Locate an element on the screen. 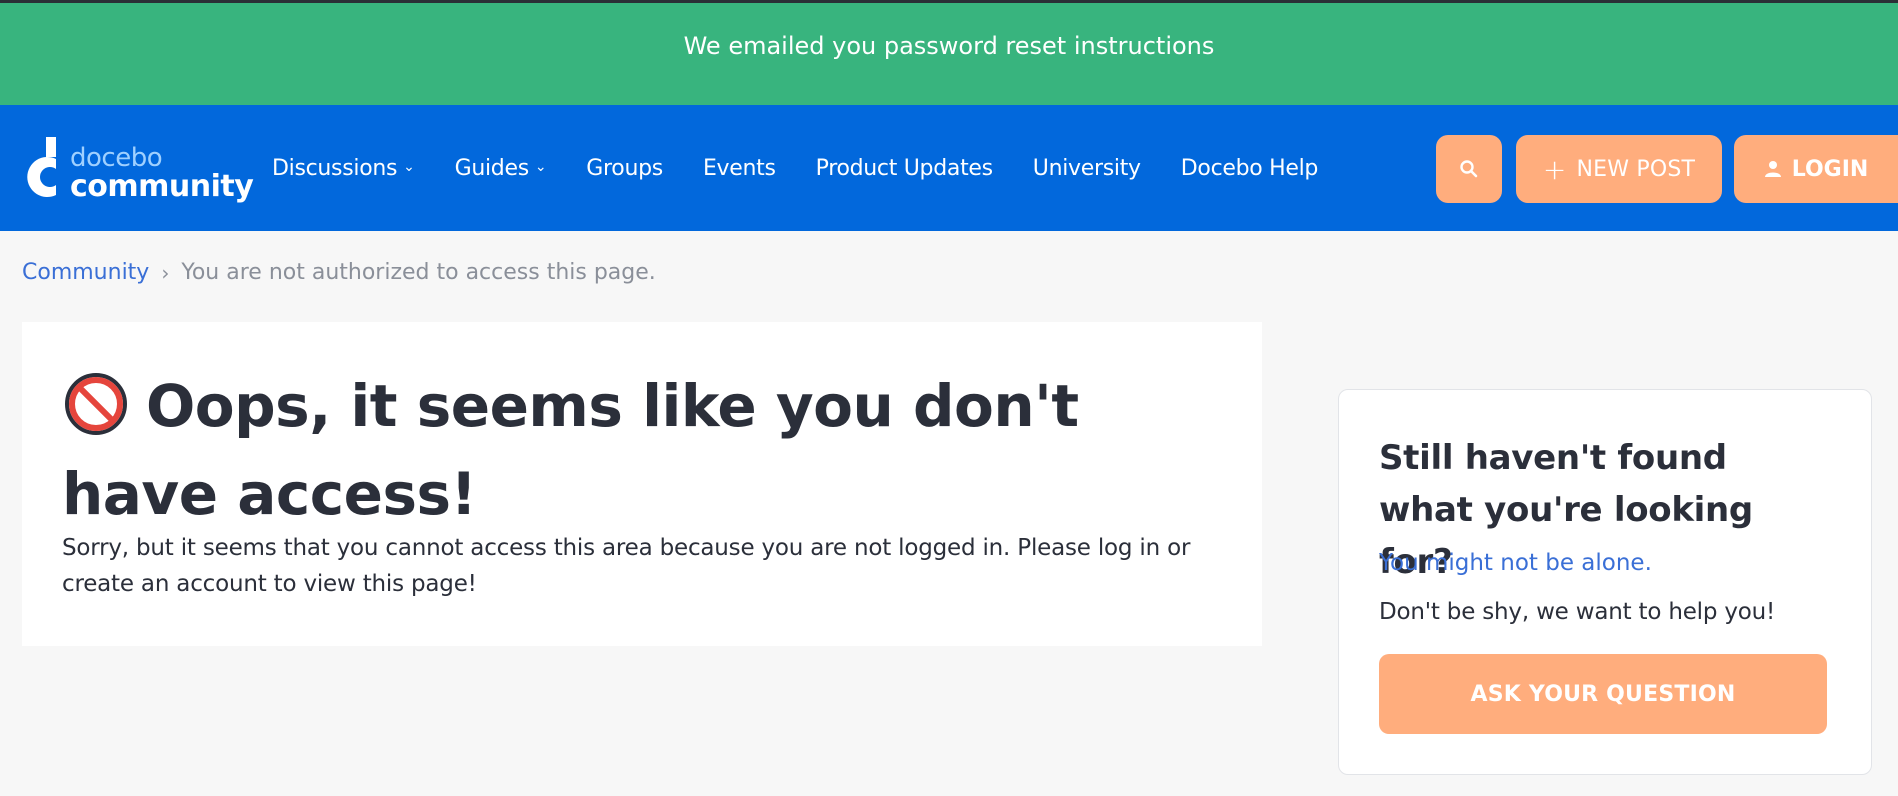  login-label: LOGIN is located at coordinates (1830, 169).